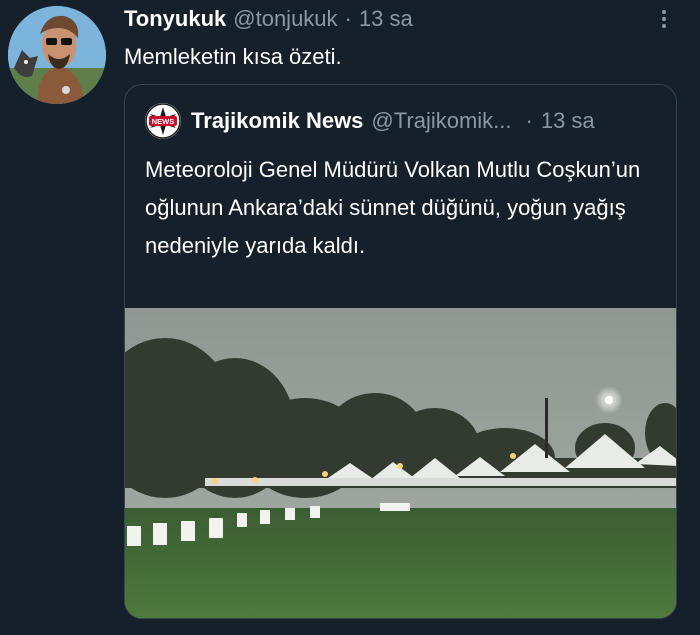 This screenshot has width=700, height=635. I want to click on avatar-image, so click(57, 55).